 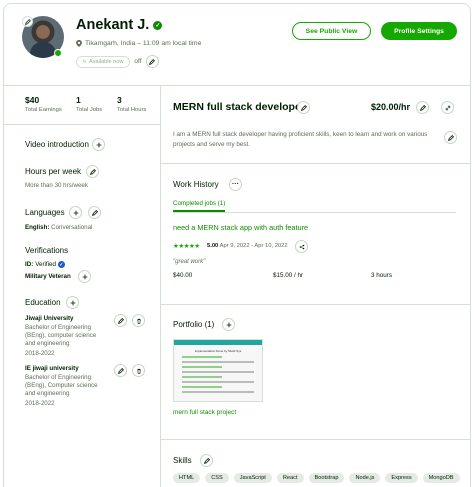 I want to click on skill-tag: Express, so click(x=401, y=478).